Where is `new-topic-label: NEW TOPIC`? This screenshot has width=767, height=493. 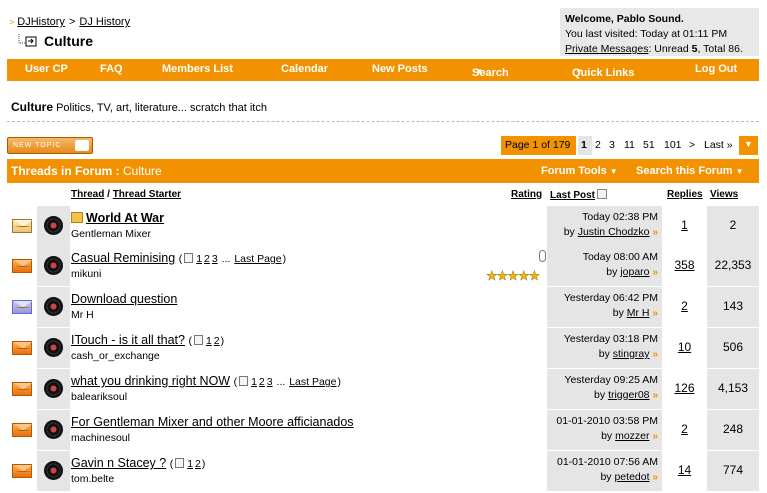 new-topic-label: NEW TOPIC is located at coordinates (37, 145).